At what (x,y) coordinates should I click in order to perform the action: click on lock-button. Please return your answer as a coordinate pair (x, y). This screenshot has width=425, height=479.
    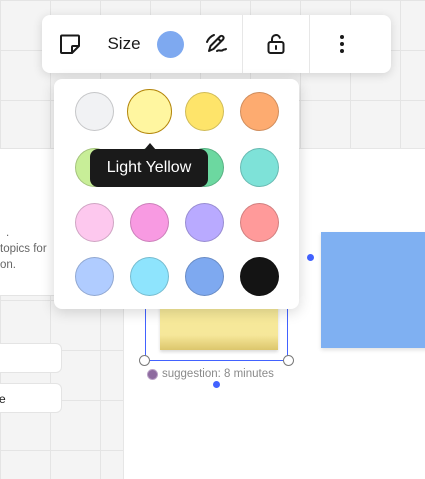
    Looking at the image, I should click on (276, 44).